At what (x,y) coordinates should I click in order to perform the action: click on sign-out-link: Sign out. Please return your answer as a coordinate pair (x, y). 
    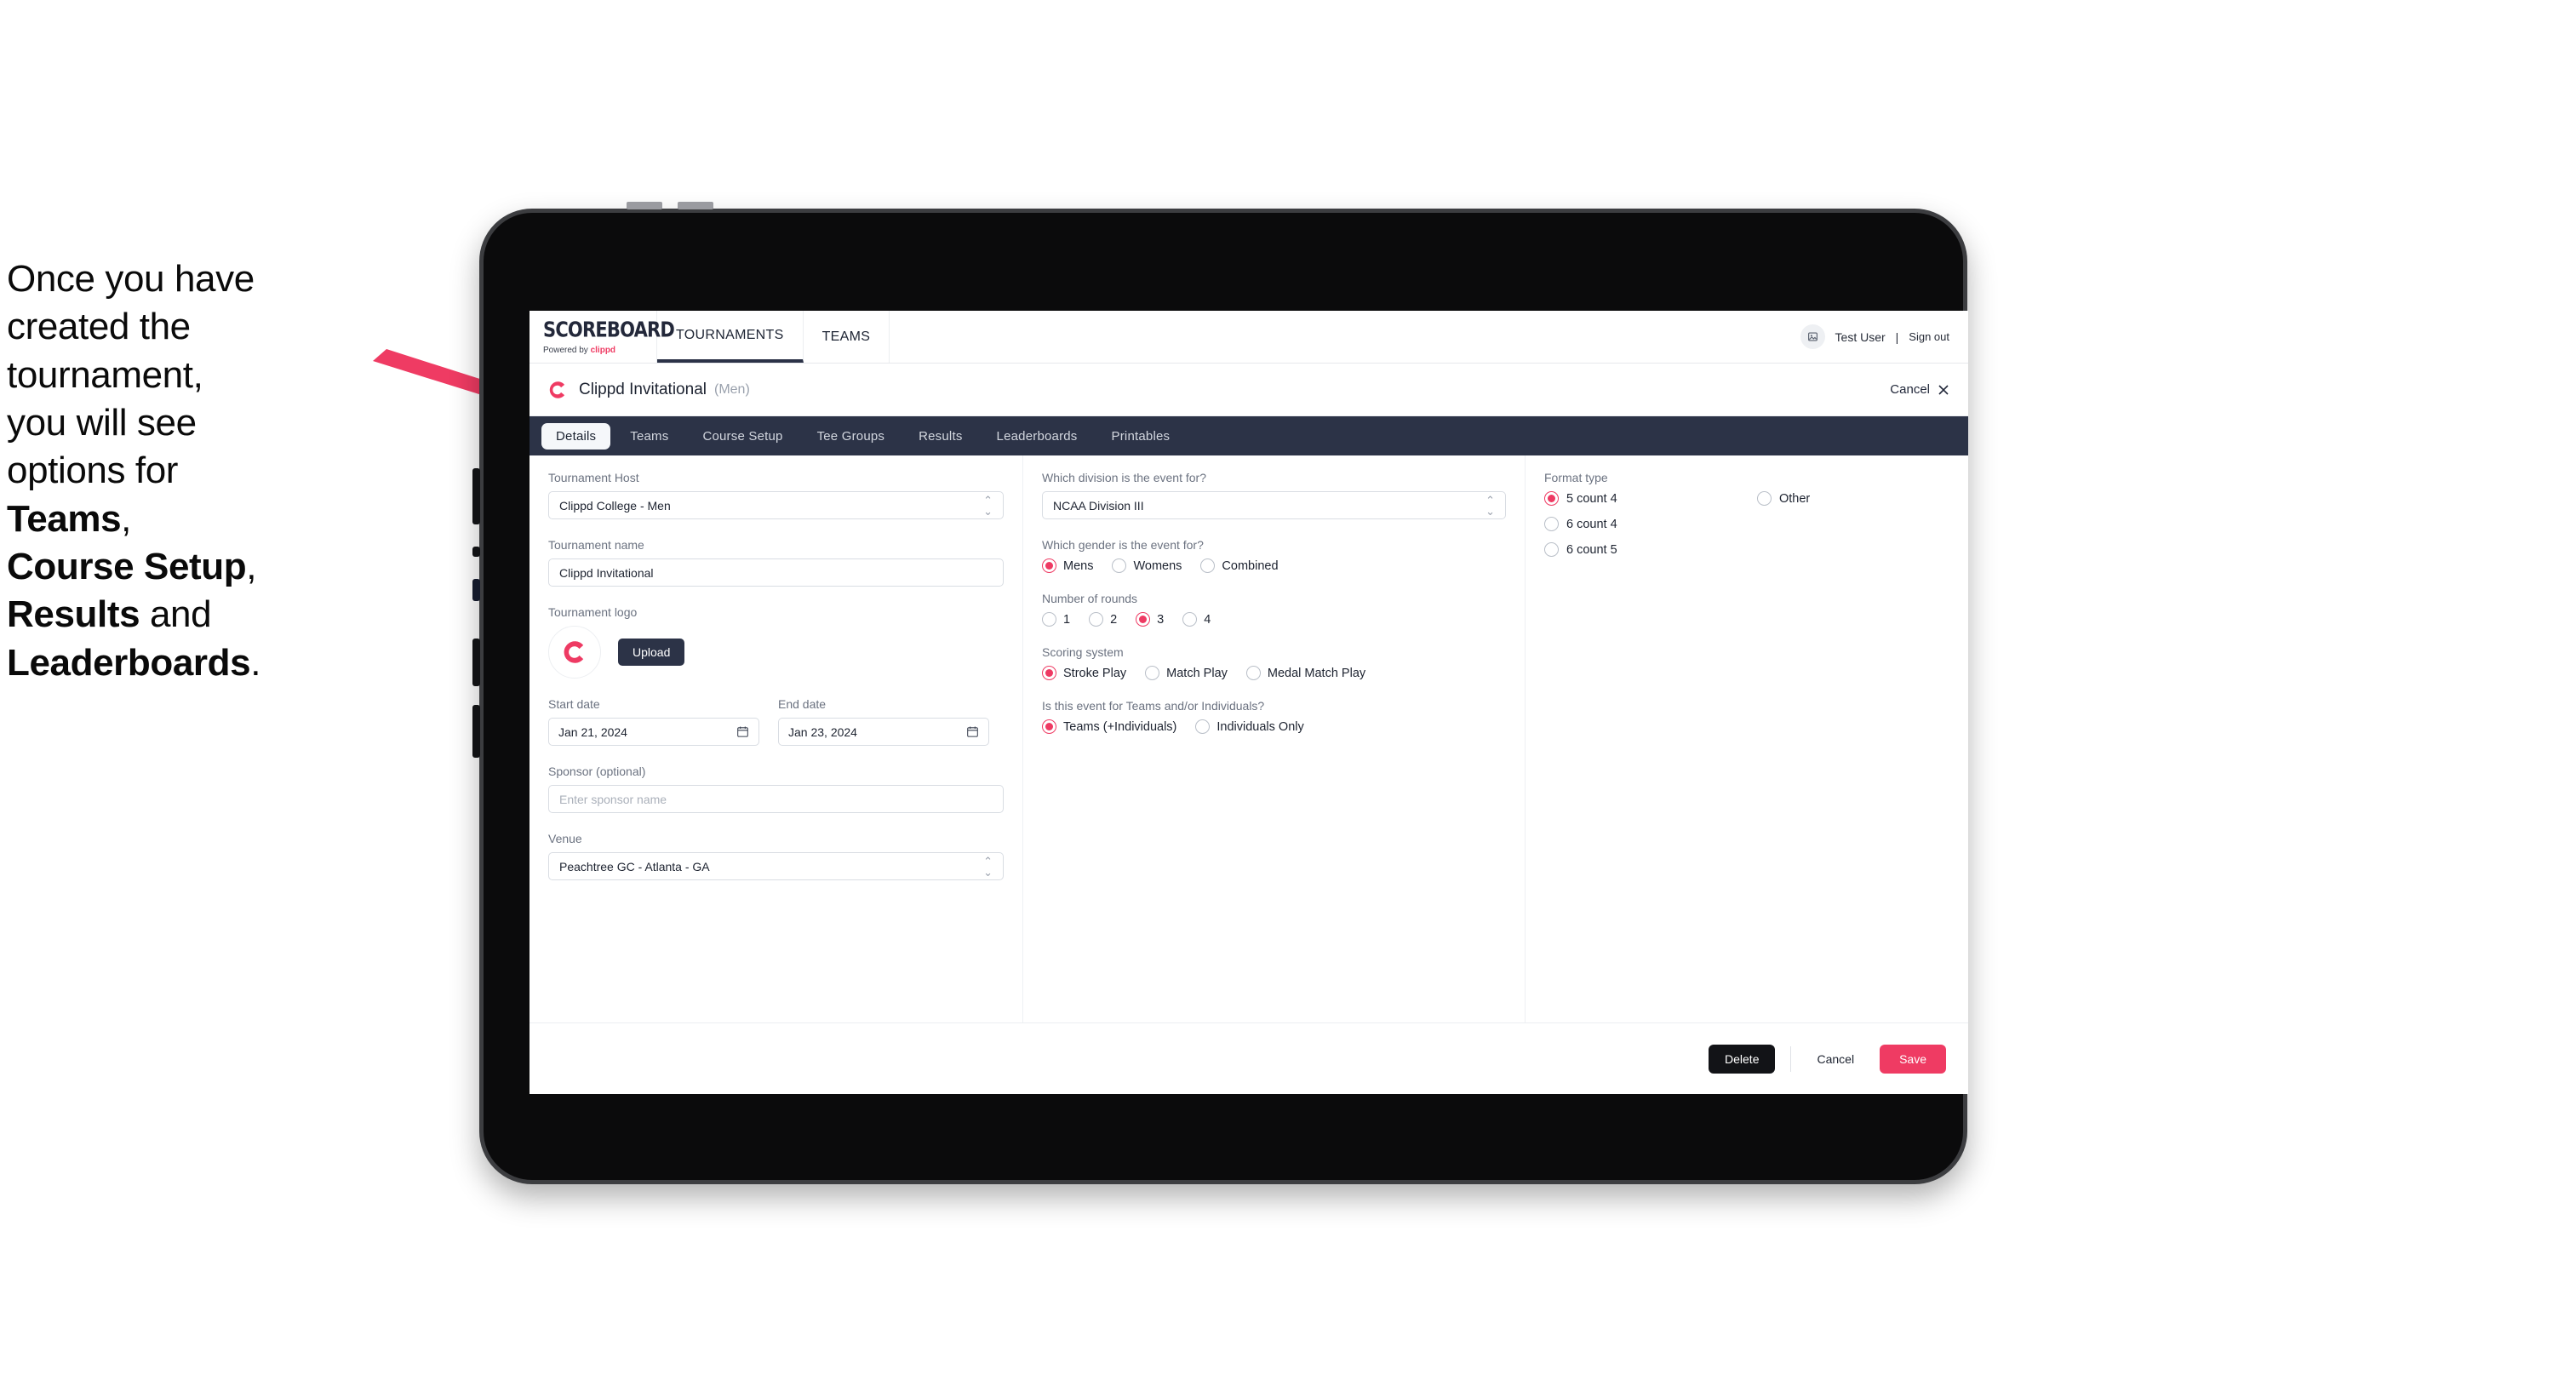
    Looking at the image, I should click on (1929, 336).